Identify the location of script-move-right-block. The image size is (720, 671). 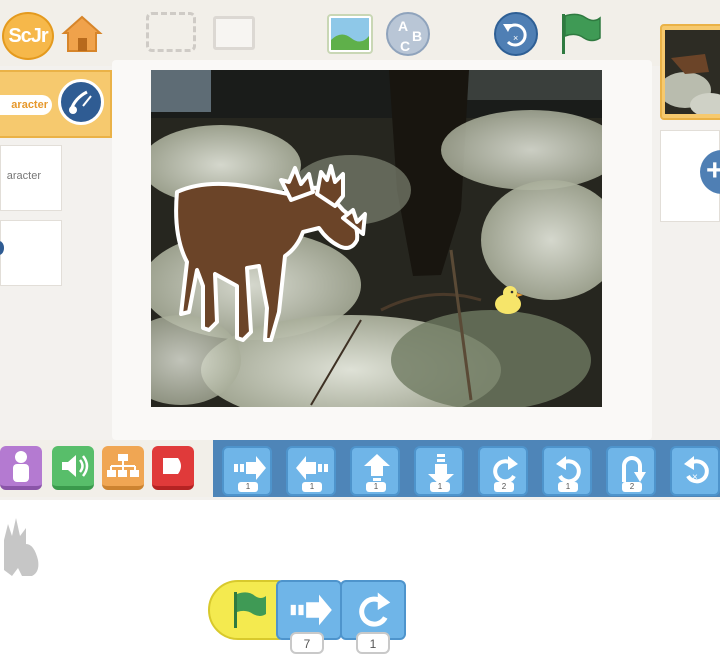
(309, 610).